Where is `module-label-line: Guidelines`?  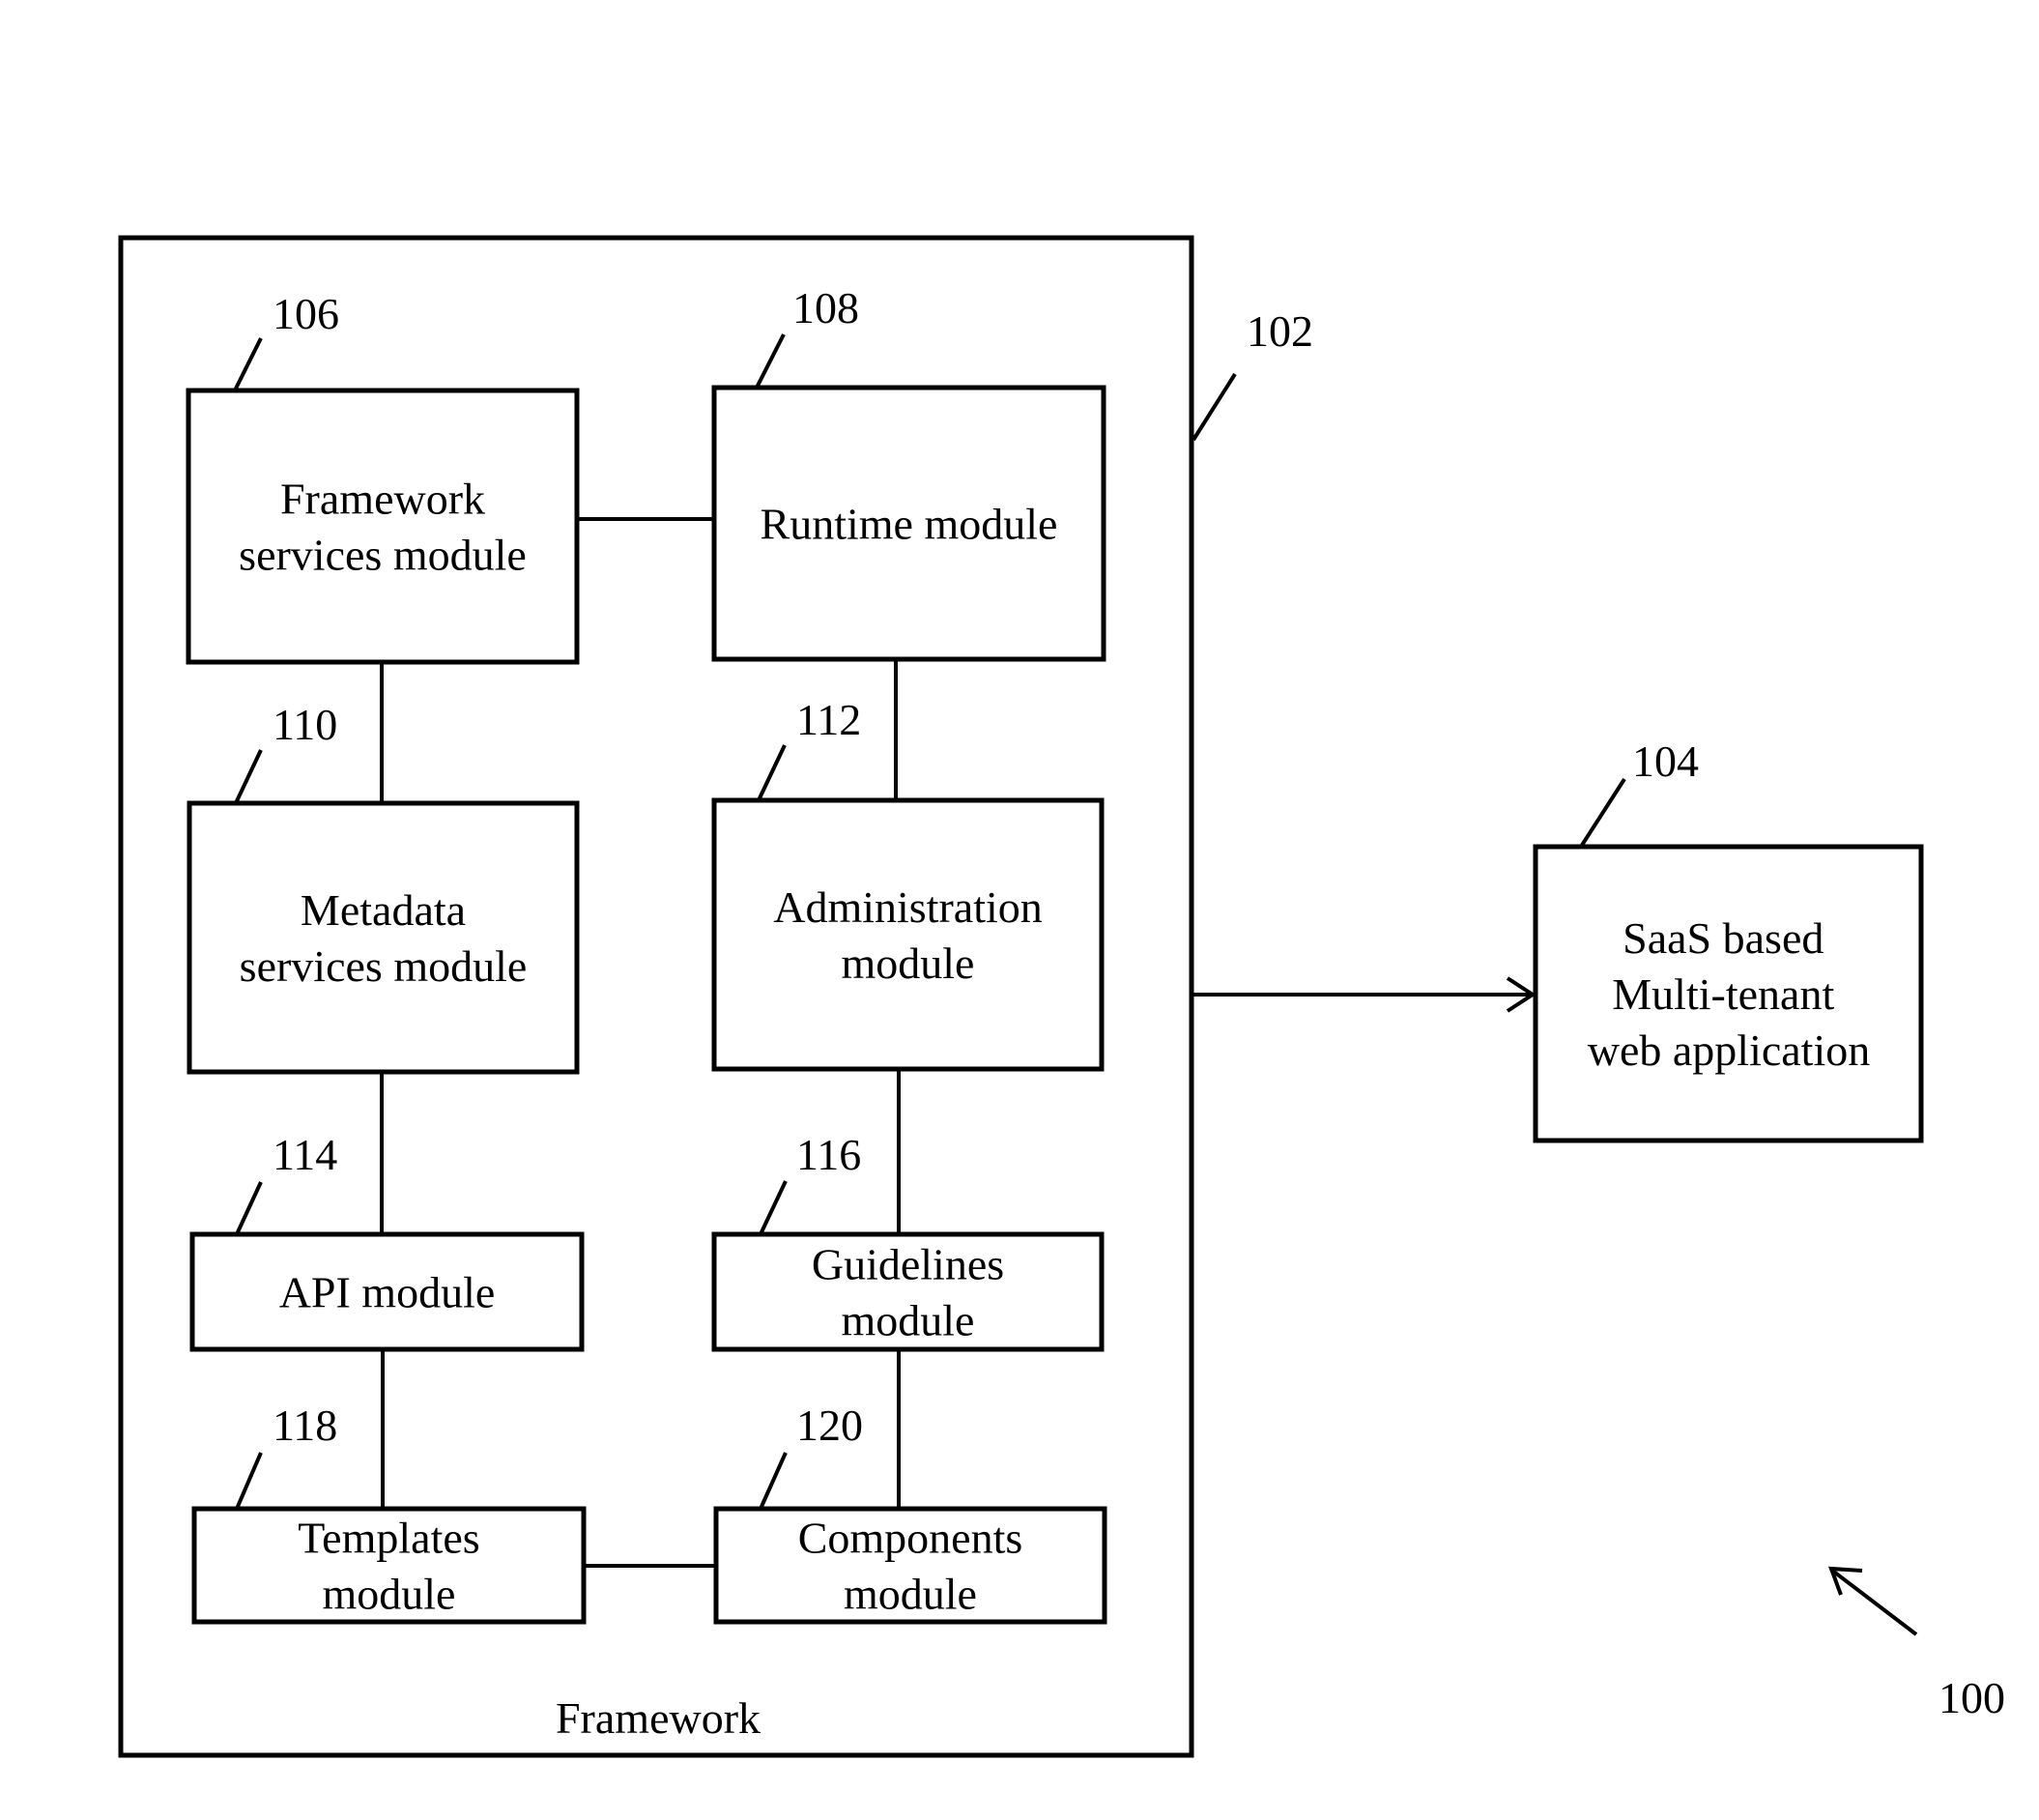
module-label-line: Guidelines is located at coordinates (908, 1265).